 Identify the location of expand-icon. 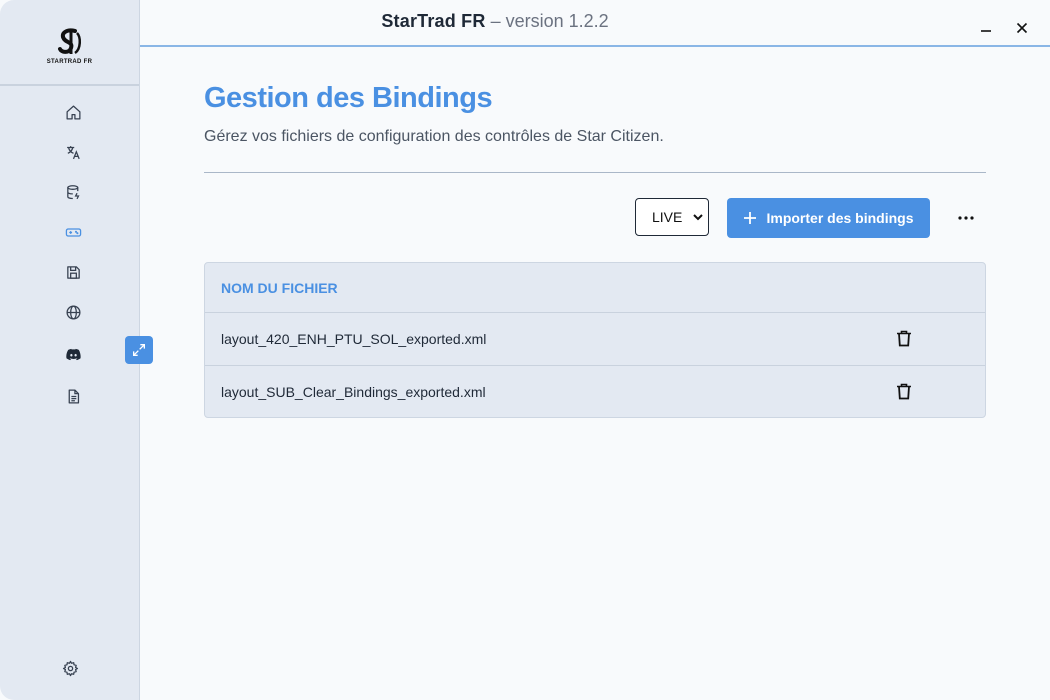
(139, 350).